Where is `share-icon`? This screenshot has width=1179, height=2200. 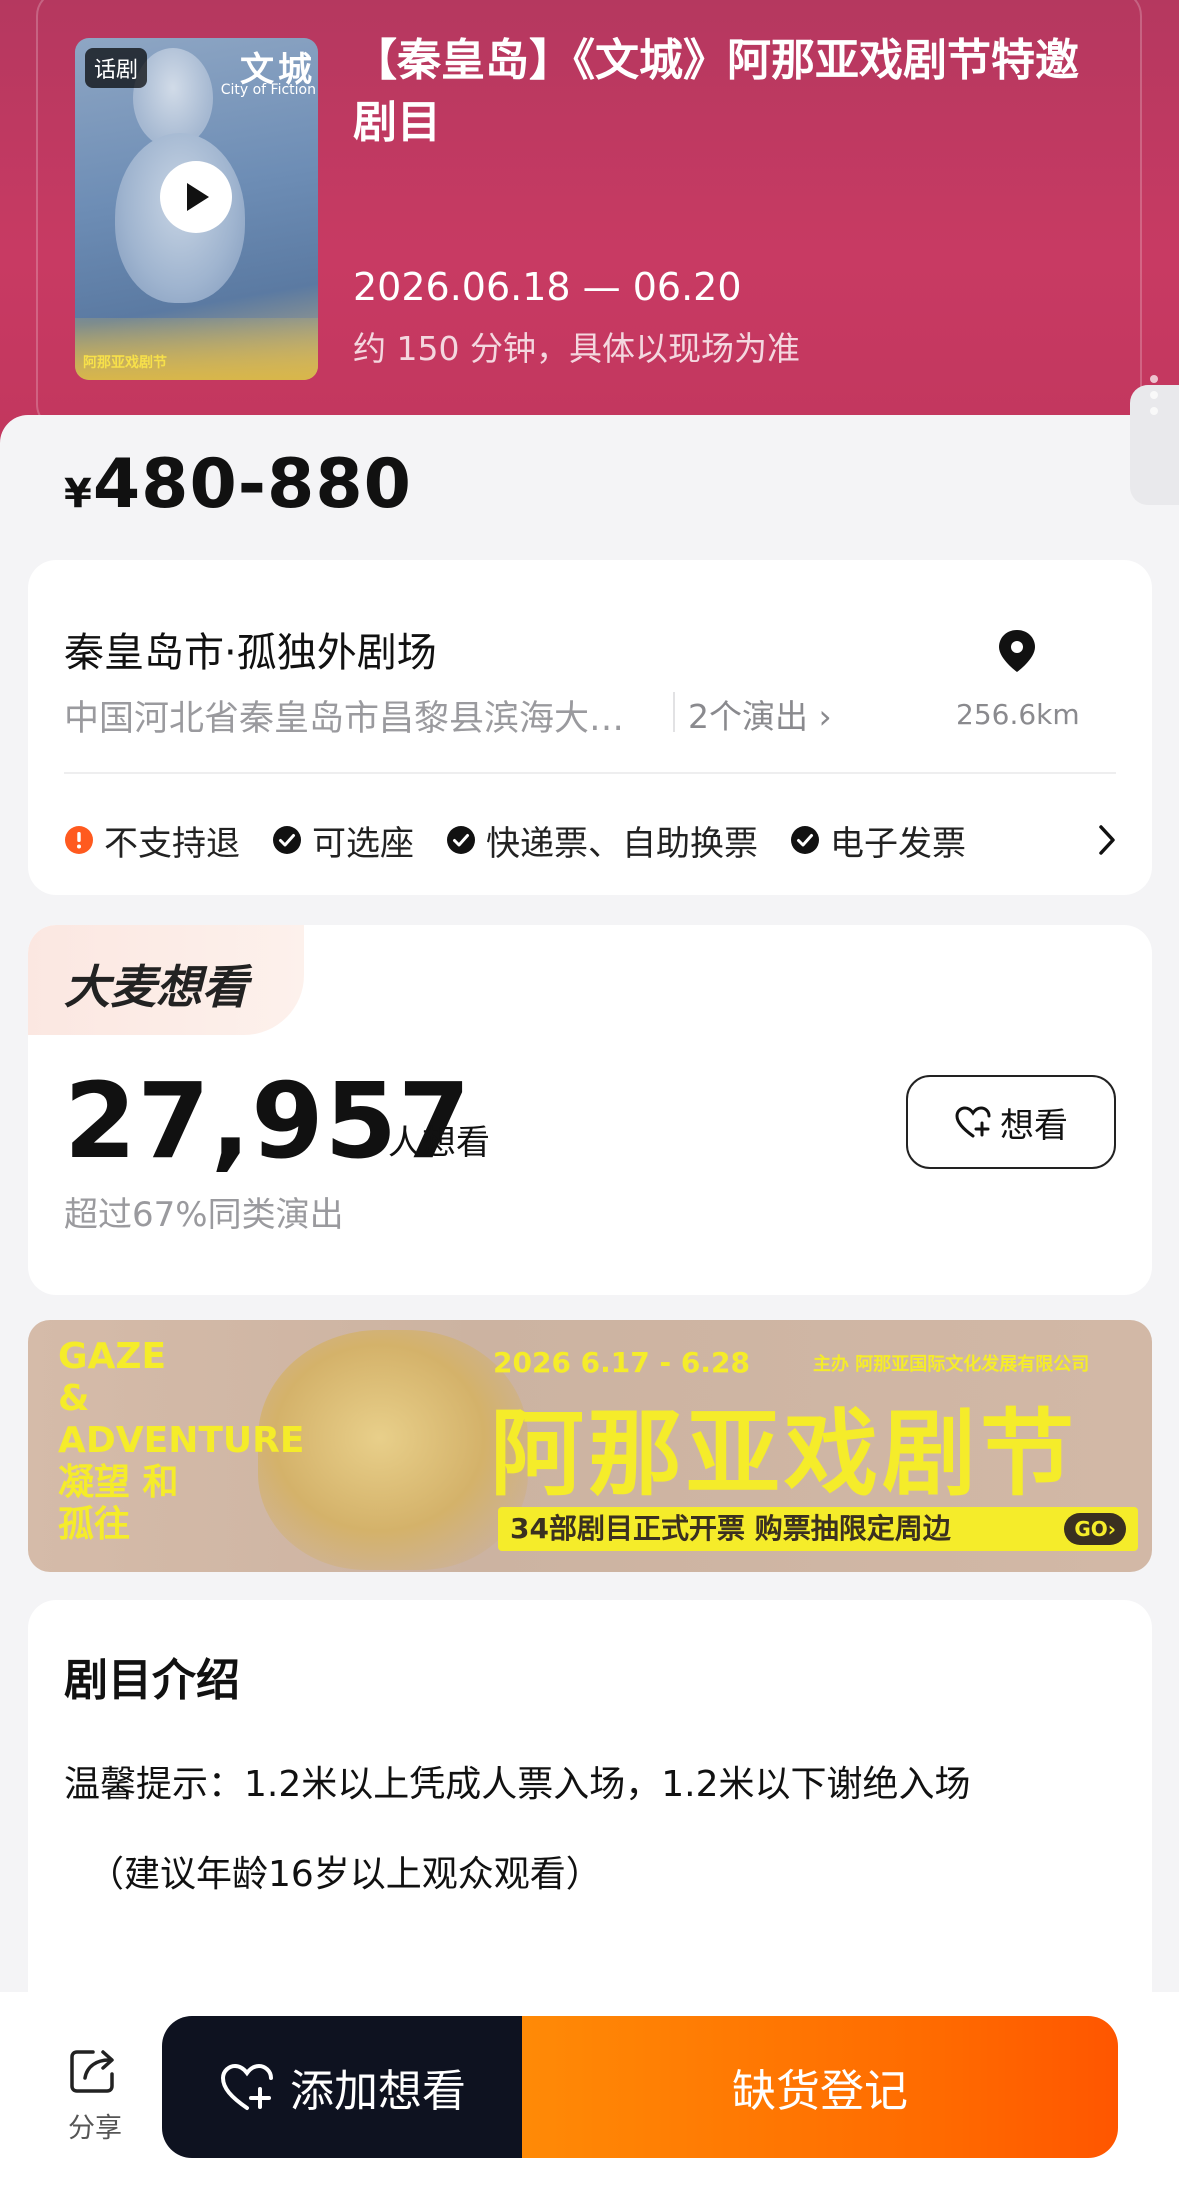
share-icon is located at coordinates (92, 2071).